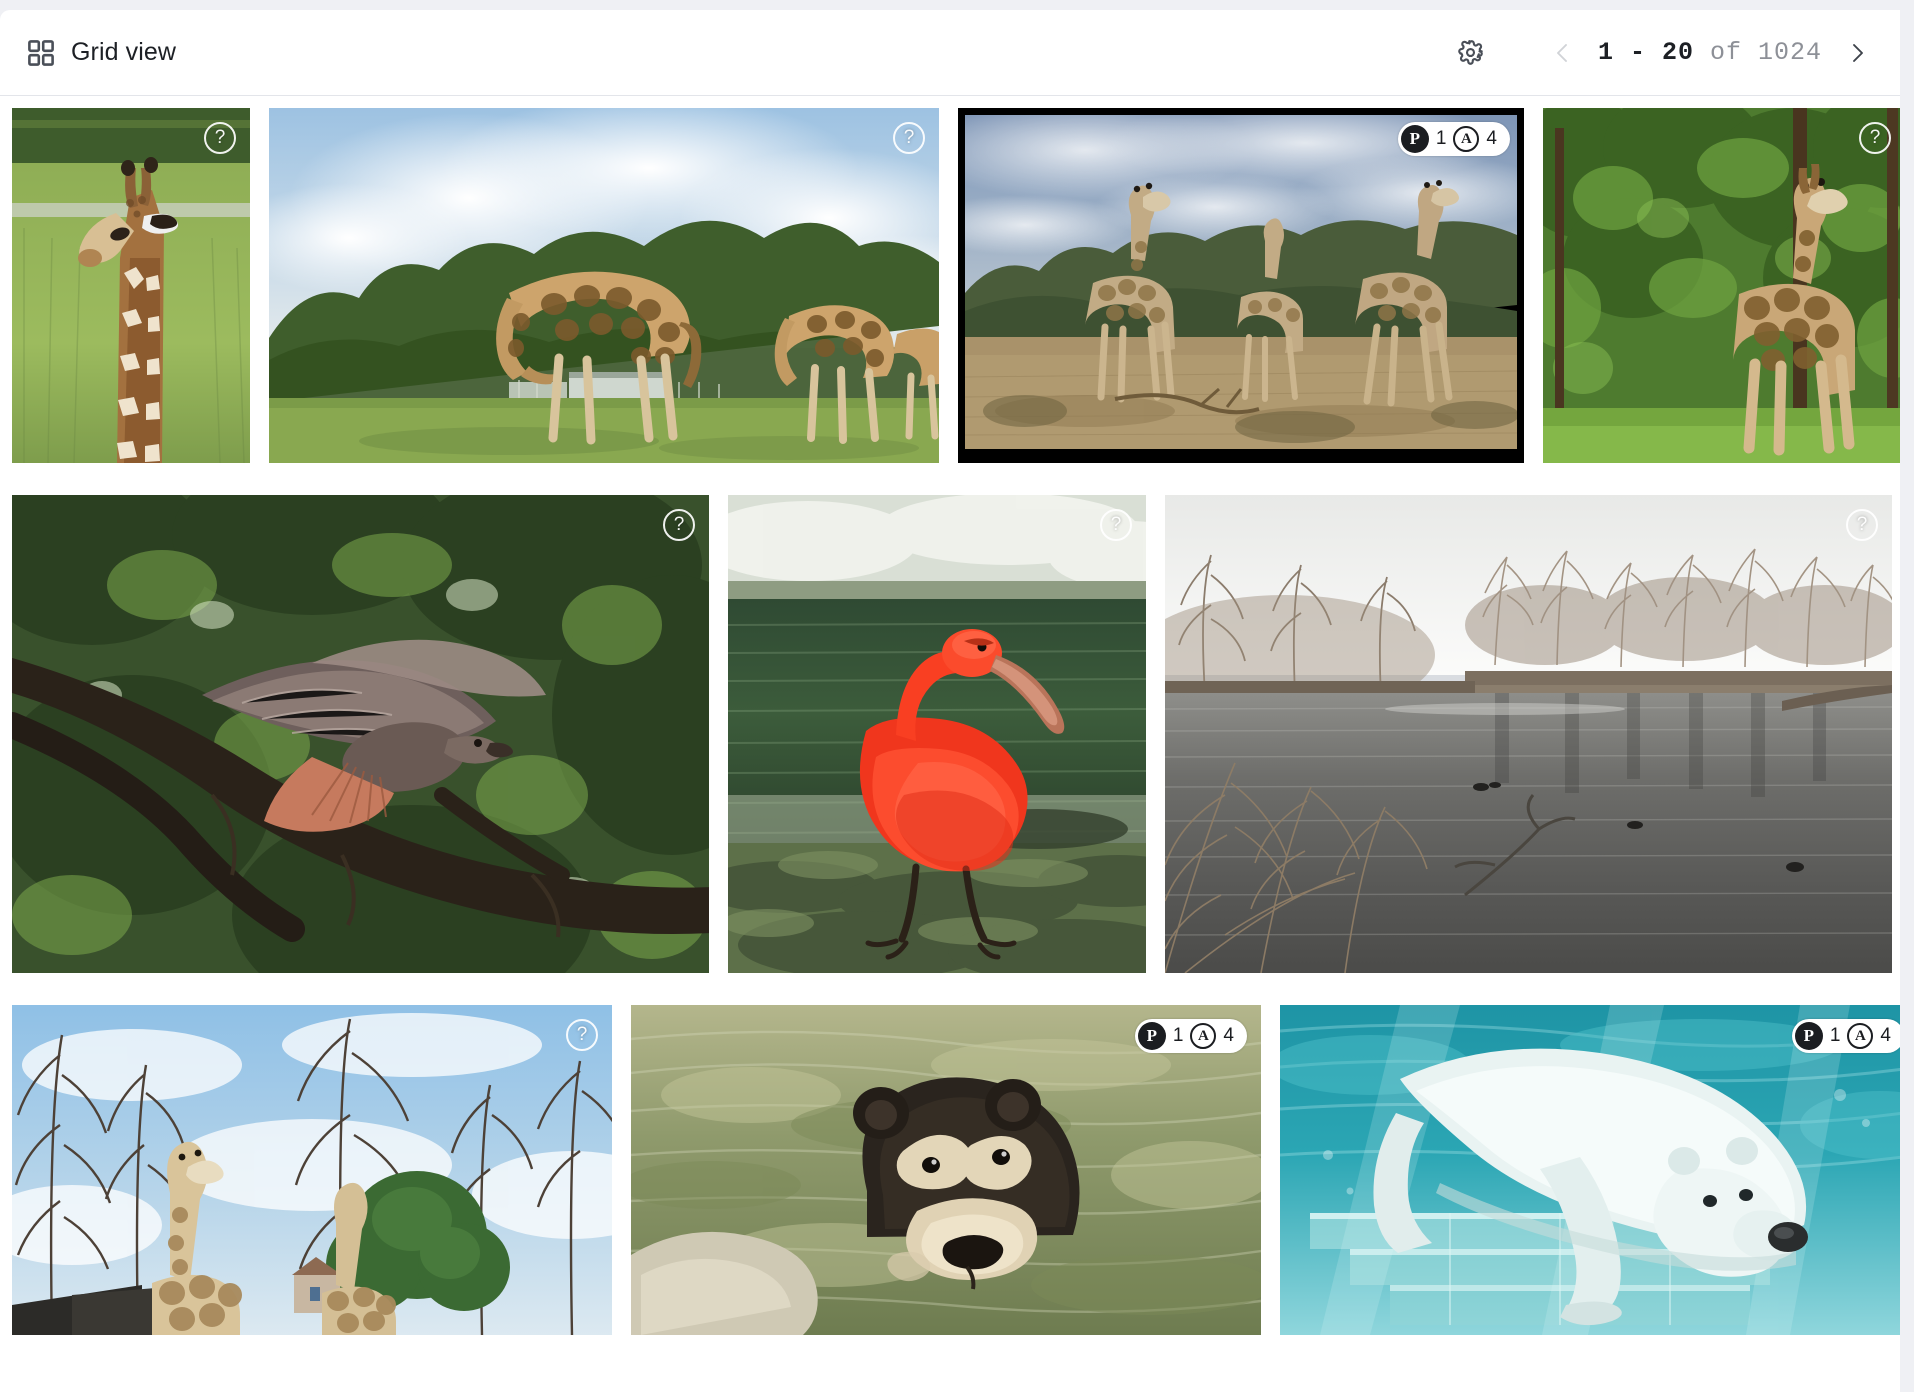 This screenshot has width=1914, height=1392. What do you see at coordinates (124, 52) in the screenshot?
I see `page-title: Grid view` at bounding box center [124, 52].